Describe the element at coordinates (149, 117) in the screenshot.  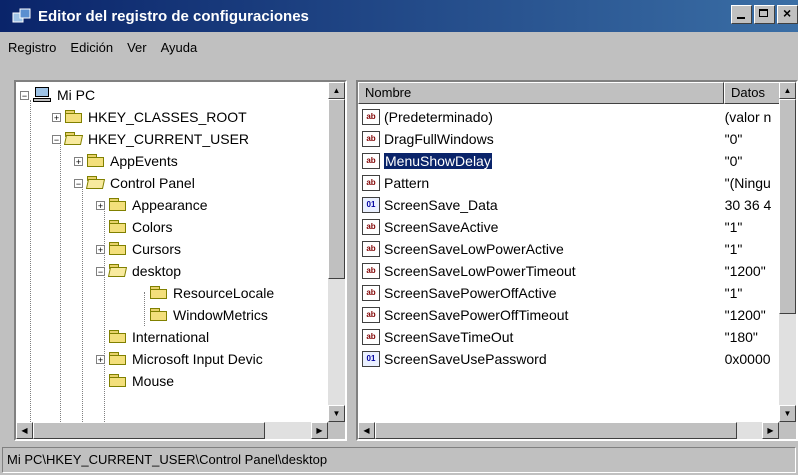
I see `tree-item-hkey-classes-root: + HKEY_CLASSES_ROOT` at that location.